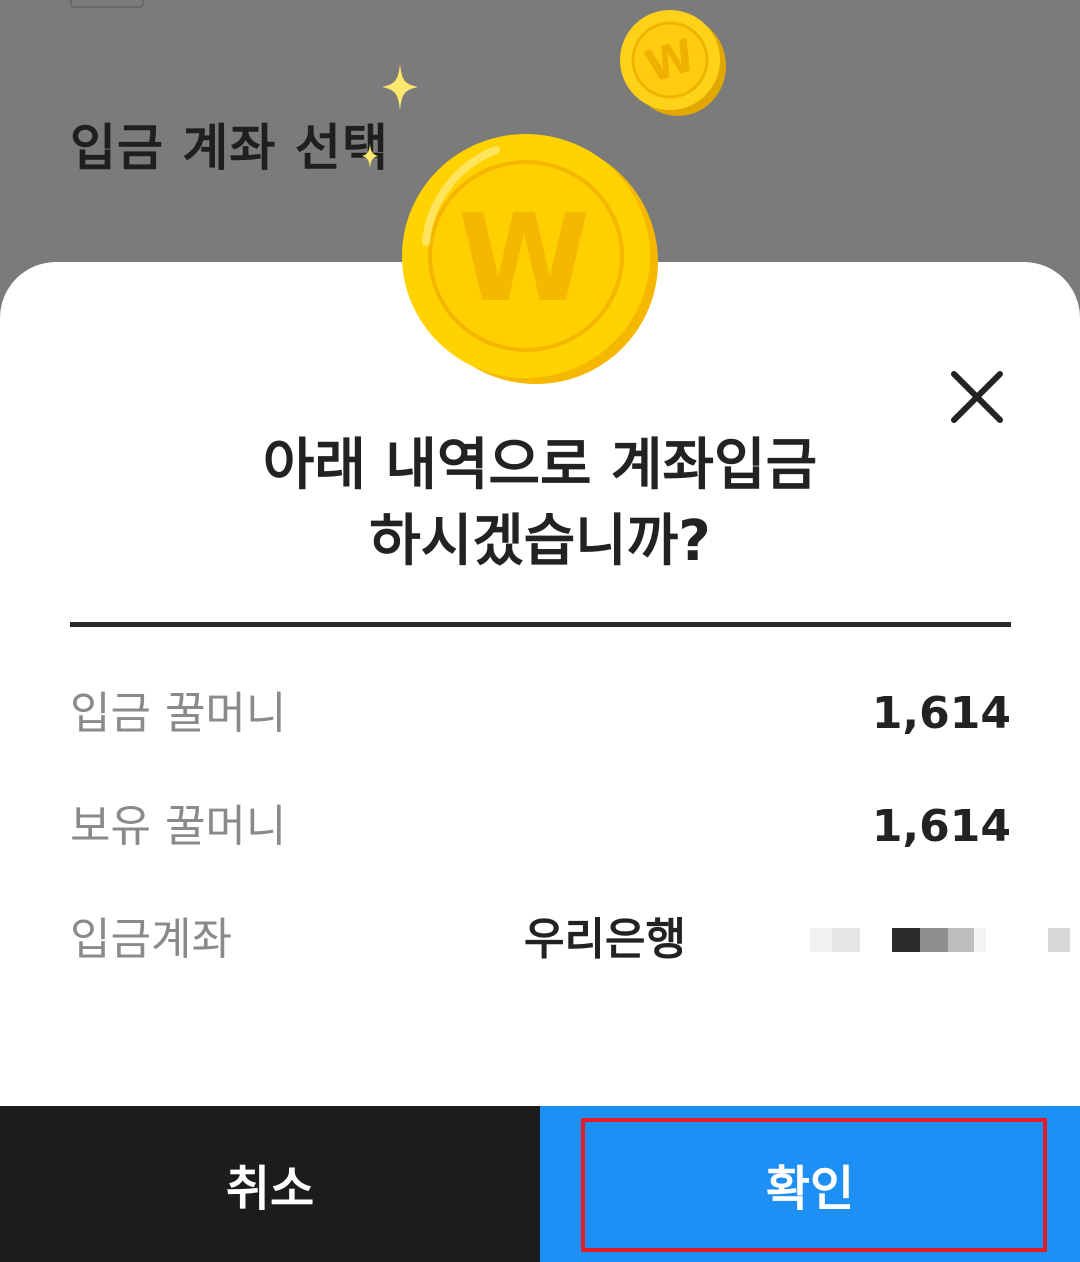 This screenshot has width=1080, height=1262. What do you see at coordinates (178, 826) in the screenshot?
I see `held-amount-label: 보유 꿀머니` at bounding box center [178, 826].